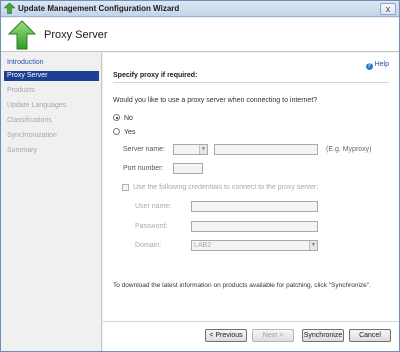  What do you see at coordinates (349, 149) in the screenshot?
I see `server-name-example: (E.g. Myproxy)` at bounding box center [349, 149].